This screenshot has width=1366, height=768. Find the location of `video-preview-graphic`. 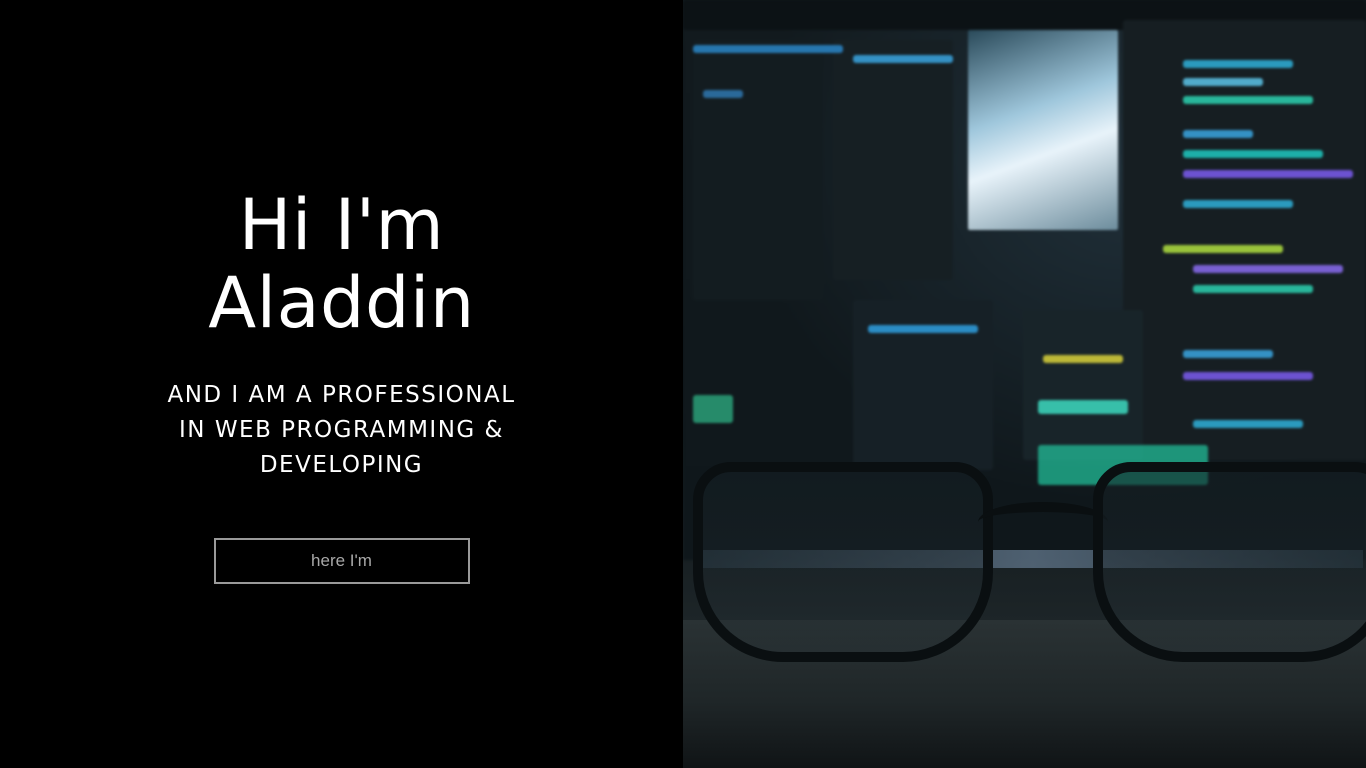

video-preview-graphic is located at coordinates (1043, 130).